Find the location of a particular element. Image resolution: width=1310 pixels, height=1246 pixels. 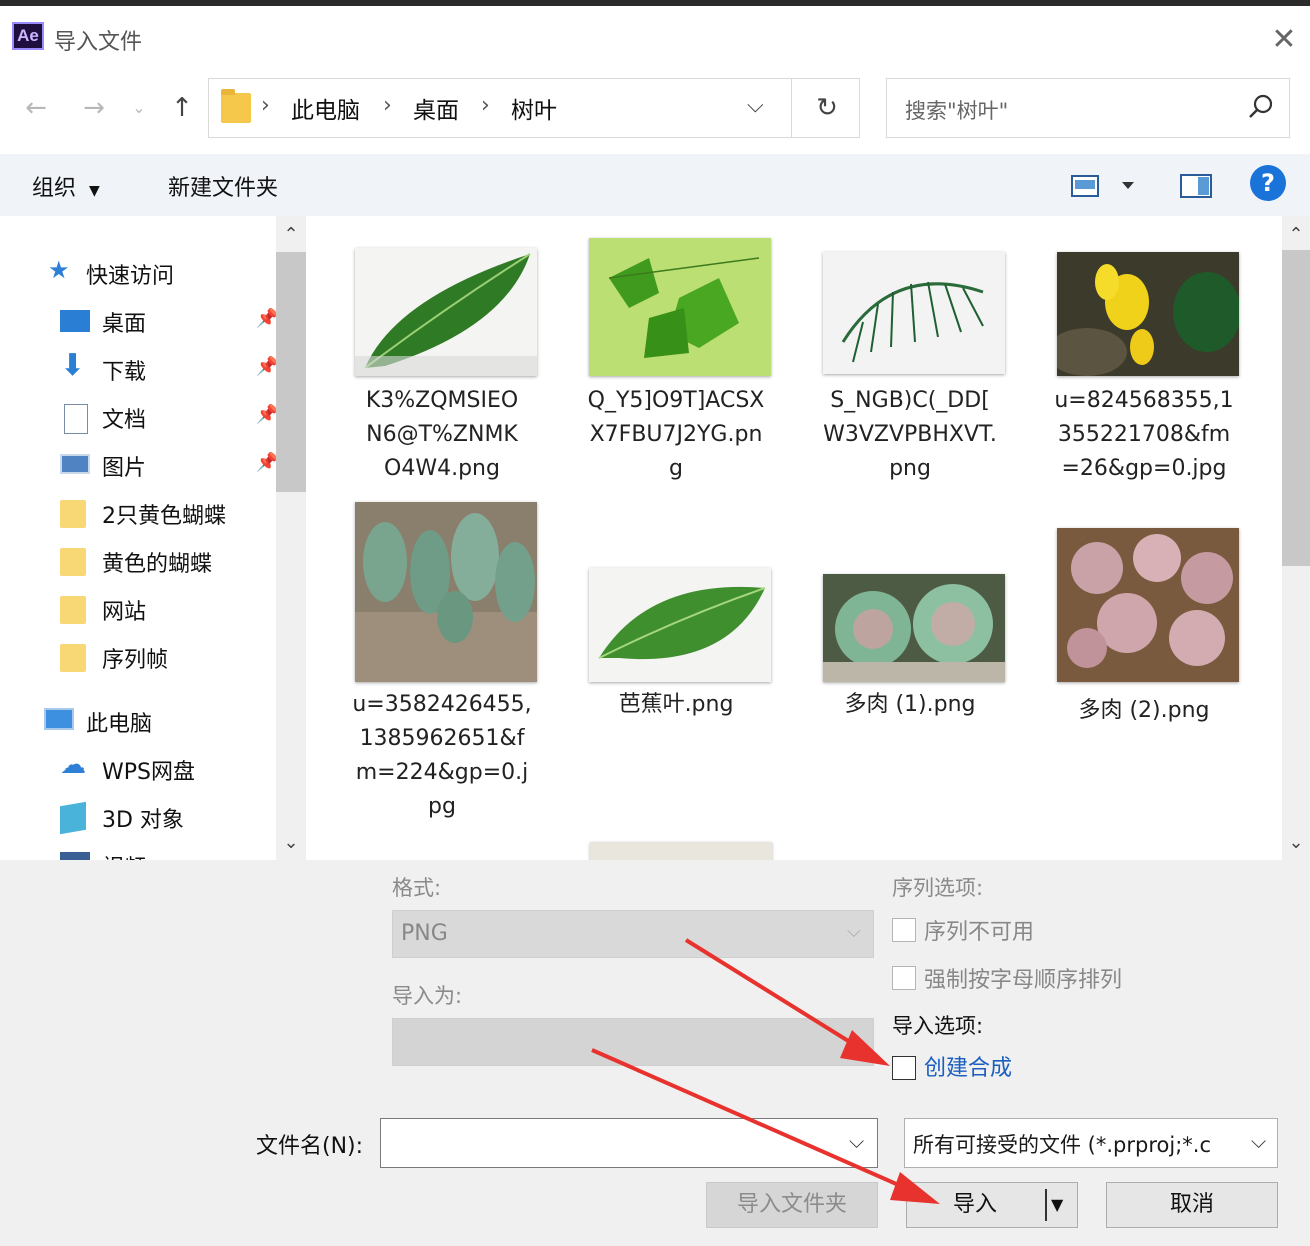

up-button: ↑ is located at coordinates (182, 108).